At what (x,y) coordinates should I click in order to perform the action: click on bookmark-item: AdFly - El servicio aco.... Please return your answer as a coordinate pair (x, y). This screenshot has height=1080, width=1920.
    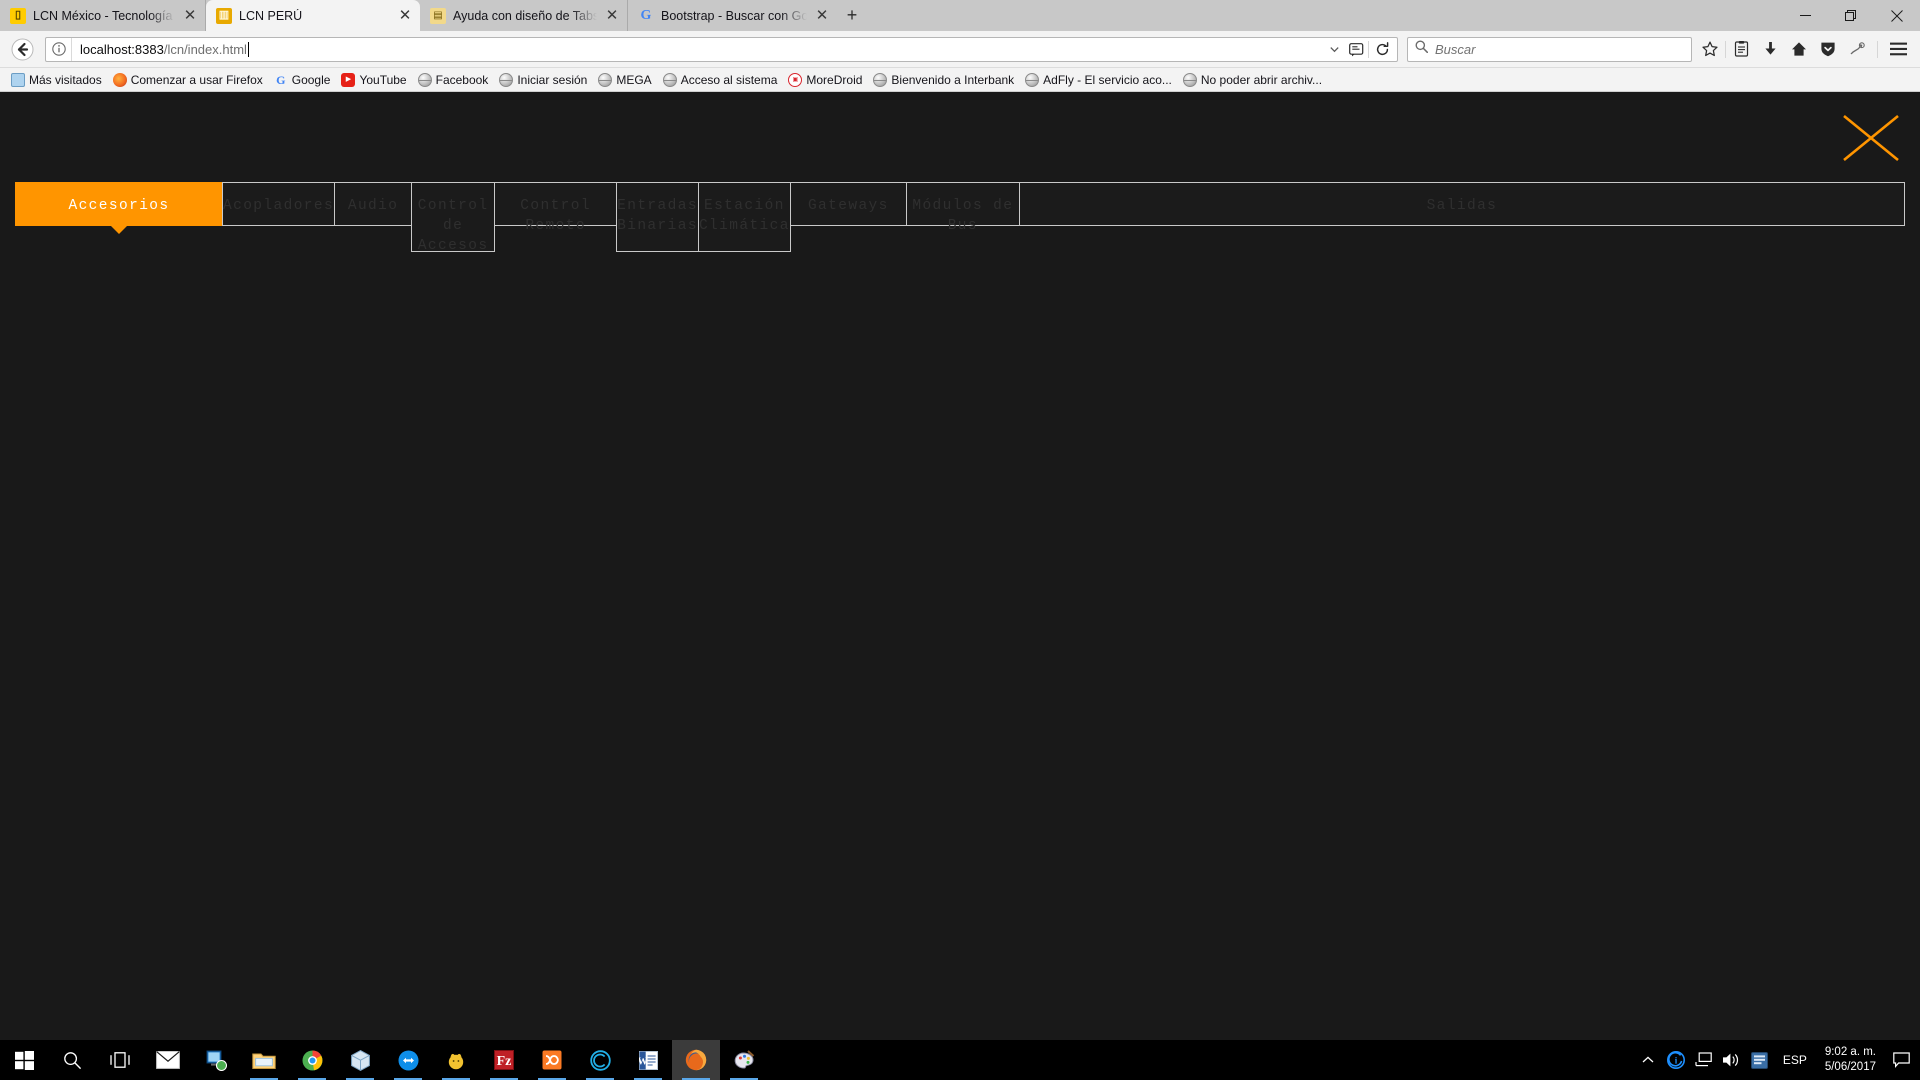
    Looking at the image, I should click on (1098, 80).